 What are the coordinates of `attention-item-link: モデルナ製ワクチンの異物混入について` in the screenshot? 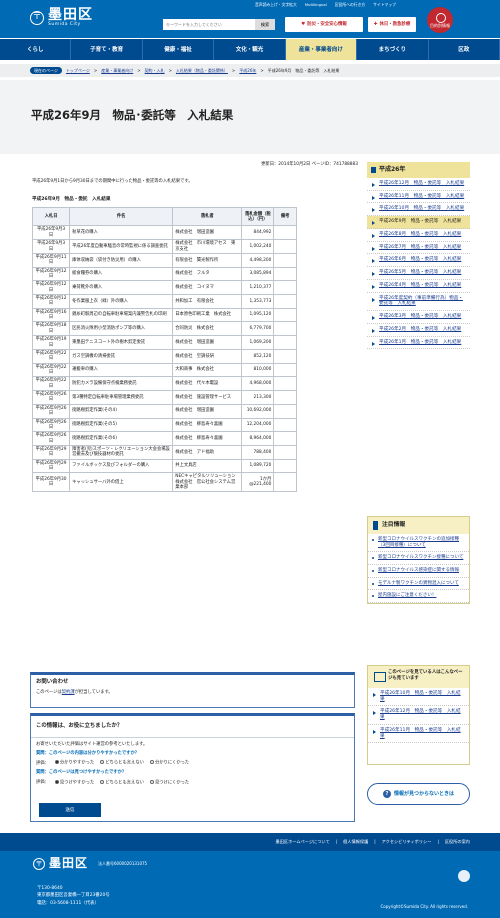 It's located at (418, 583).